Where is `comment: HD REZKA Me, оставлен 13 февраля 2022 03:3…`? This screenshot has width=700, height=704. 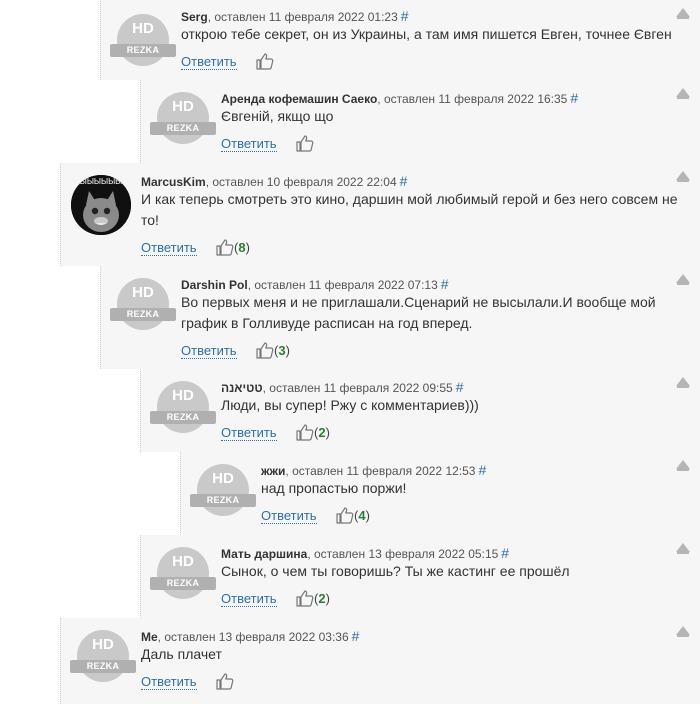
comment: HD REZKA Me, оставлен 13 февраля 2022 03:3… is located at coordinates (380, 661).